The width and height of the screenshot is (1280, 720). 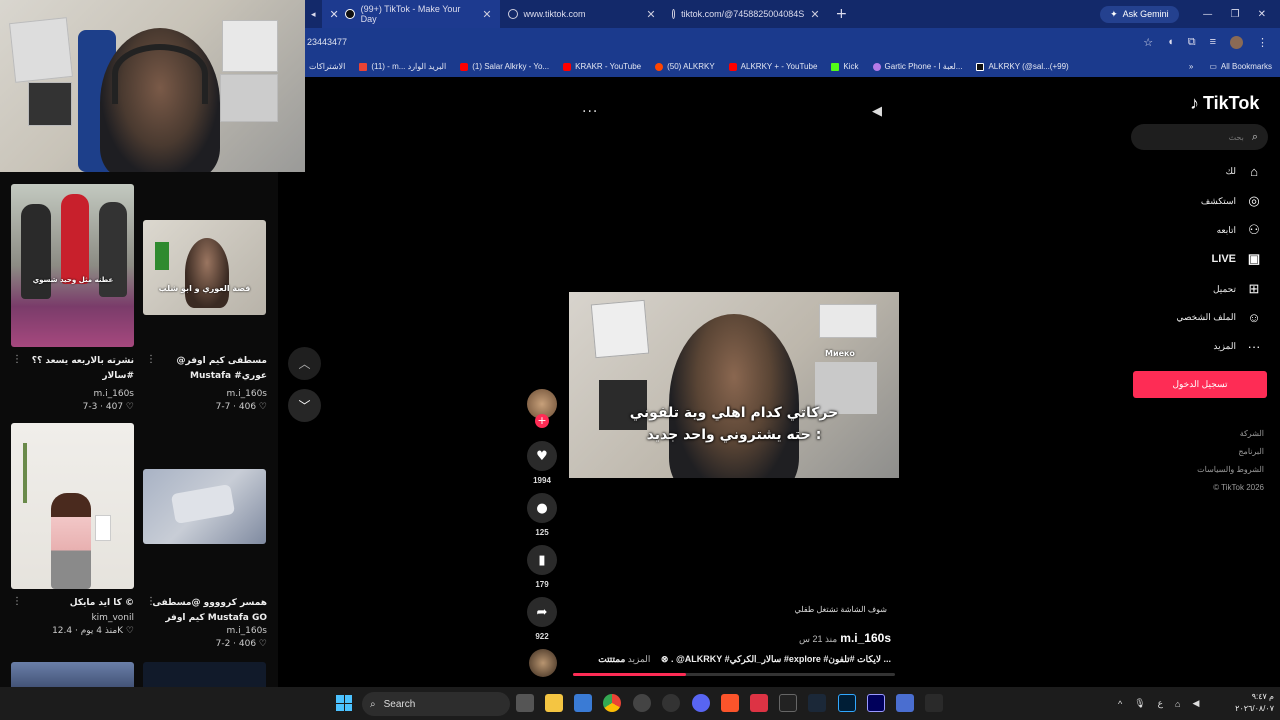 What do you see at coordinates (1255, 137) in the screenshot?
I see `search-icon: ⌕` at bounding box center [1255, 137].